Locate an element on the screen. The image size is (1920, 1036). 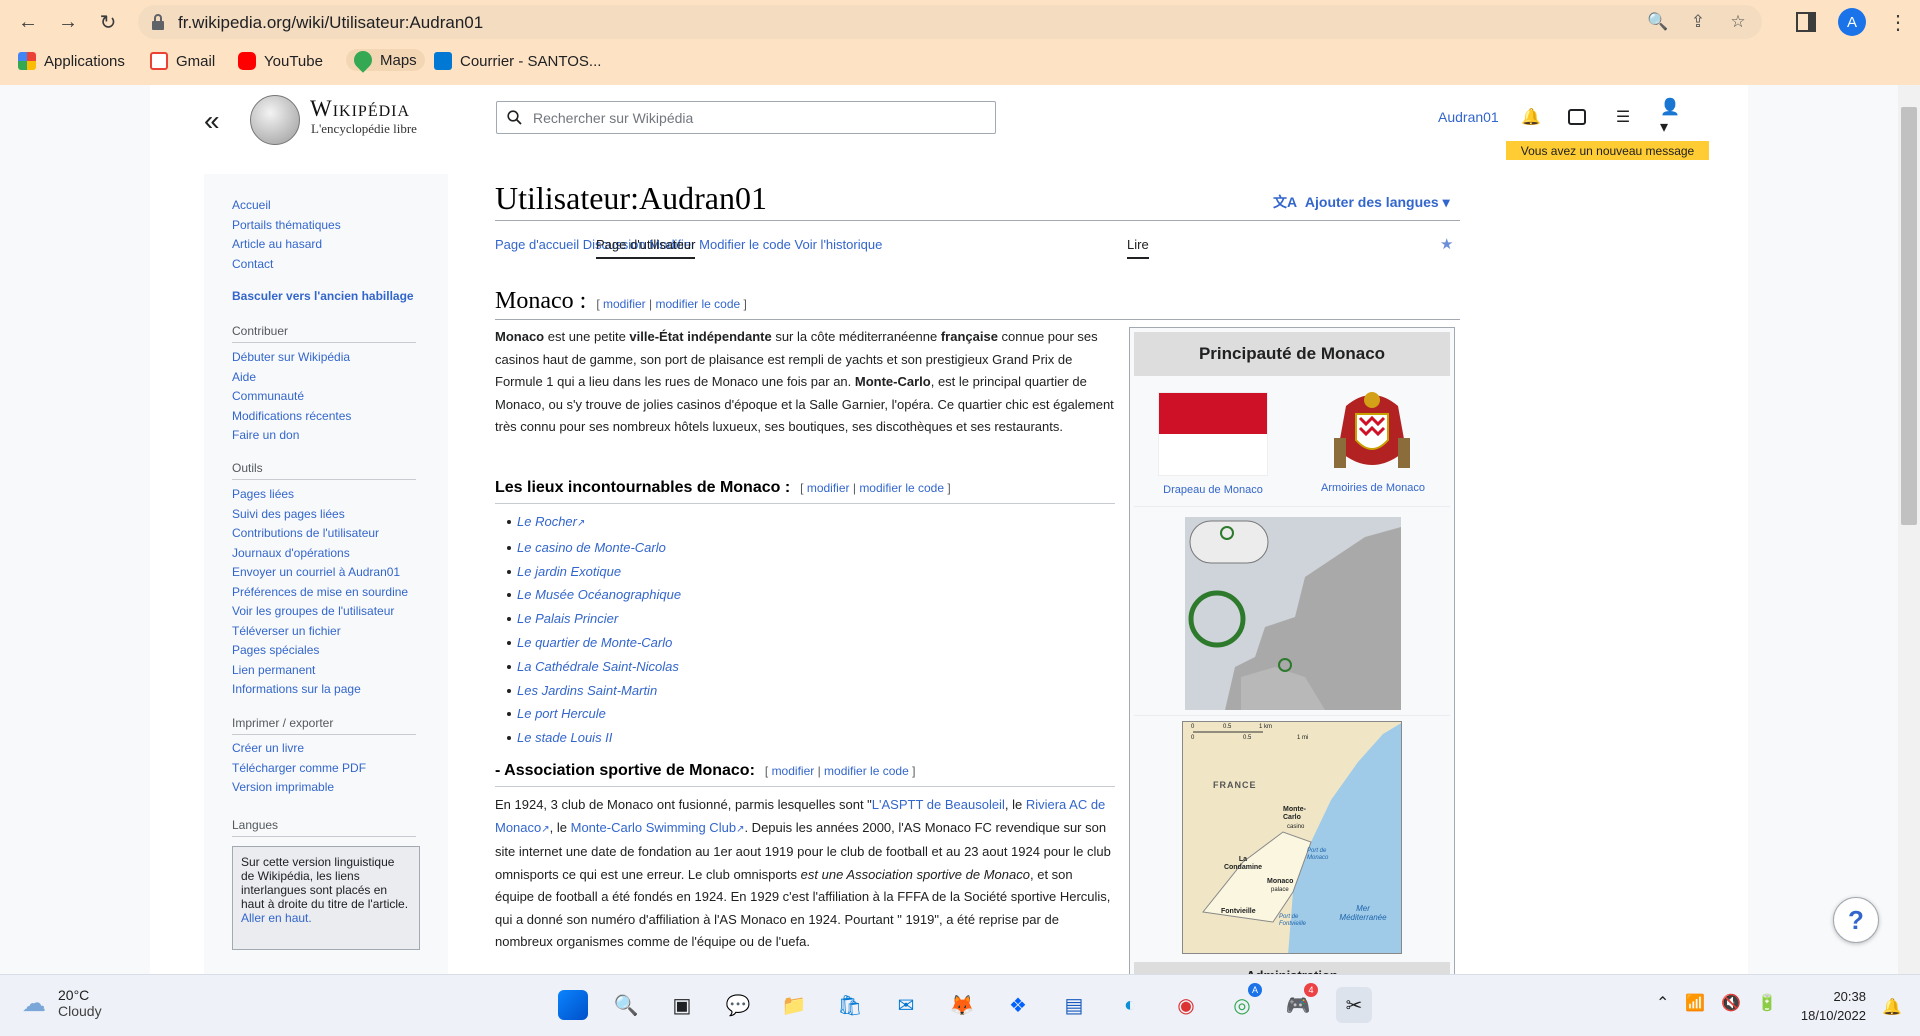
place-link: Le jardin Exotique is located at coordinates (569, 571).